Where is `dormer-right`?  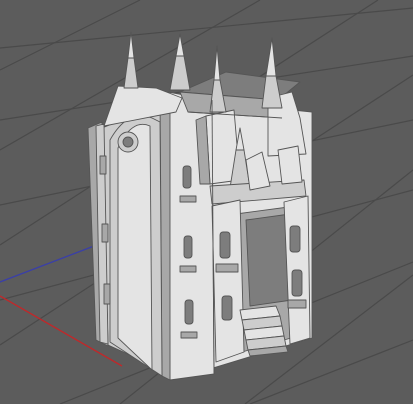 dormer-right is located at coordinates (290, 165).